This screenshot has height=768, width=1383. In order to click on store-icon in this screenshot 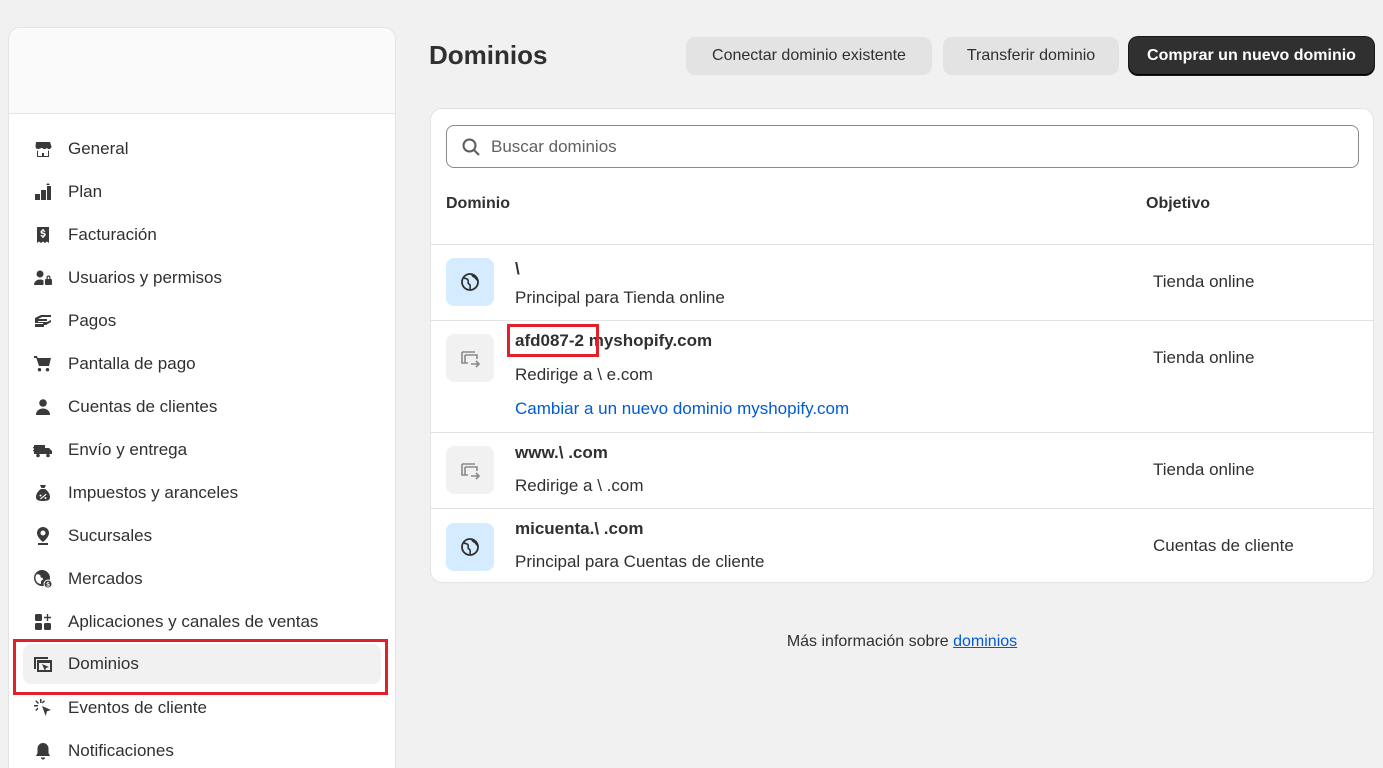, I will do `click(43, 149)`.